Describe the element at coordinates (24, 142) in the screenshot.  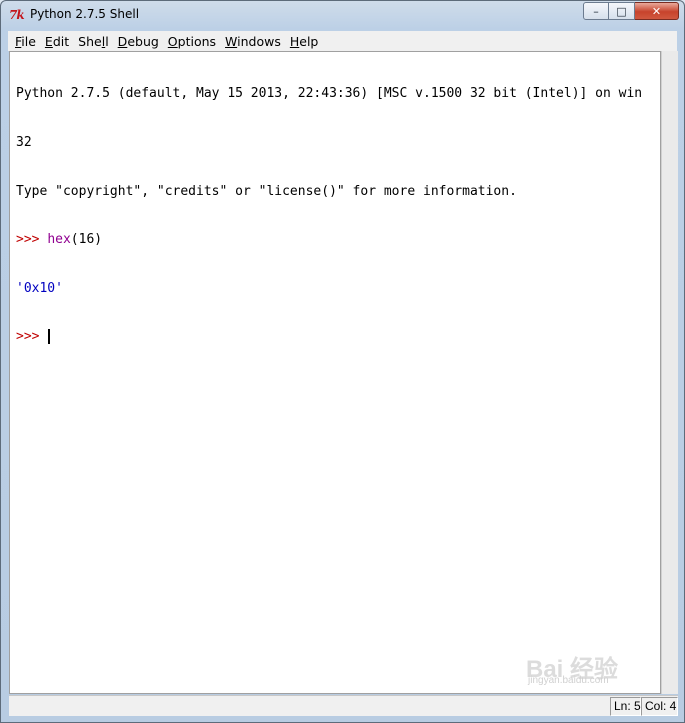
I see `banner-line: 32` at that location.